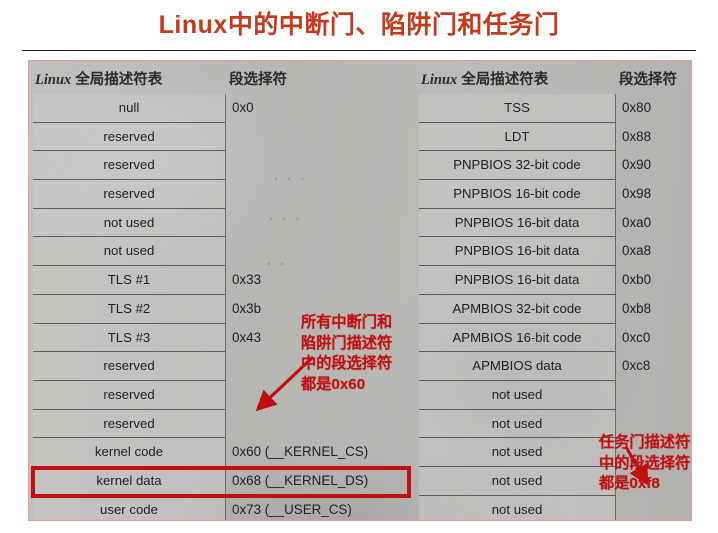 The image size is (718, 533). What do you see at coordinates (129, 309) in the screenshot?
I see `left-row-name: TLS #2` at bounding box center [129, 309].